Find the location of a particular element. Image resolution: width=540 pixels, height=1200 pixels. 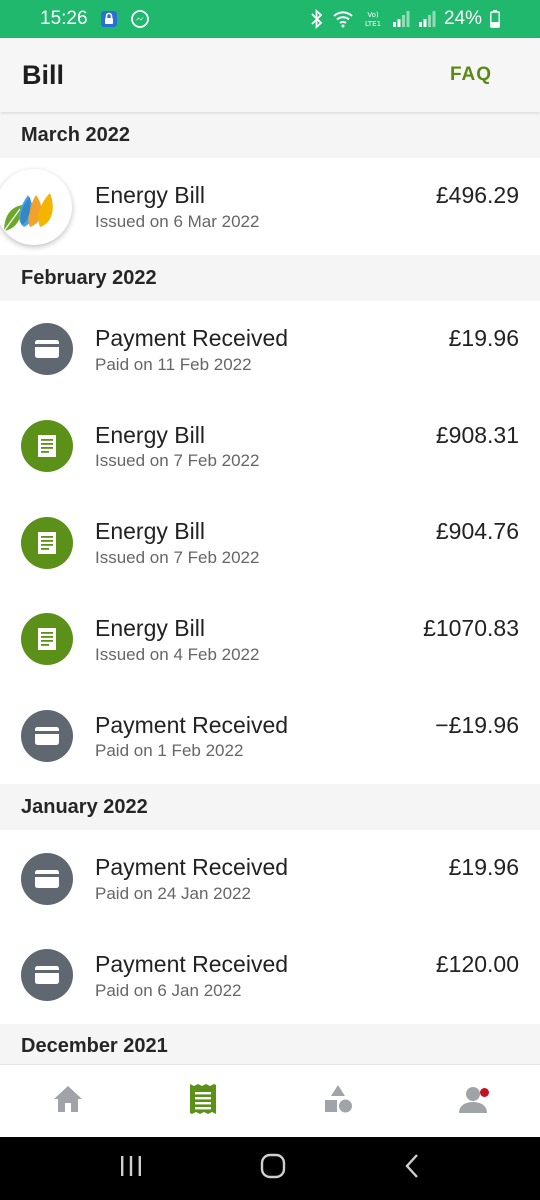

nav-services is located at coordinates (338, 1101).